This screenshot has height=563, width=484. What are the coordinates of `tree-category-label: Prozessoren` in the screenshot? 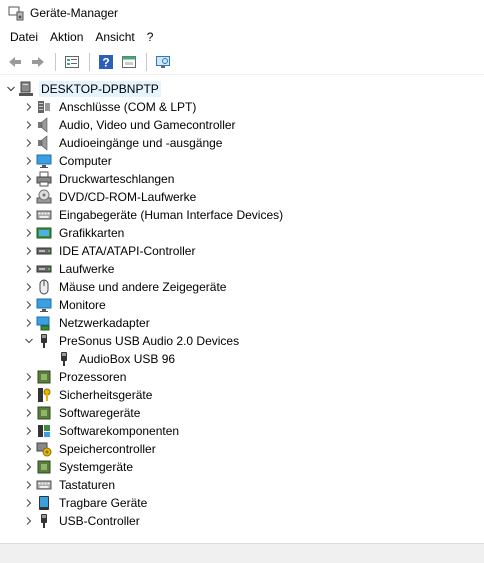 It's located at (93, 377).